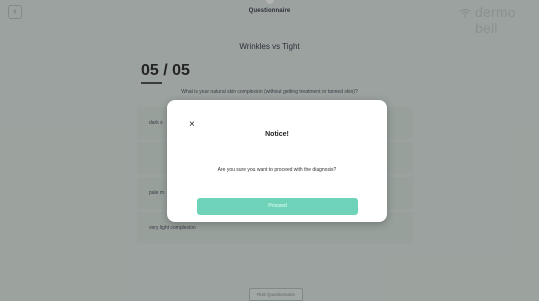 This screenshot has width=539, height=301. I want to click on dialog-title: Notice!, so click(277, 134).